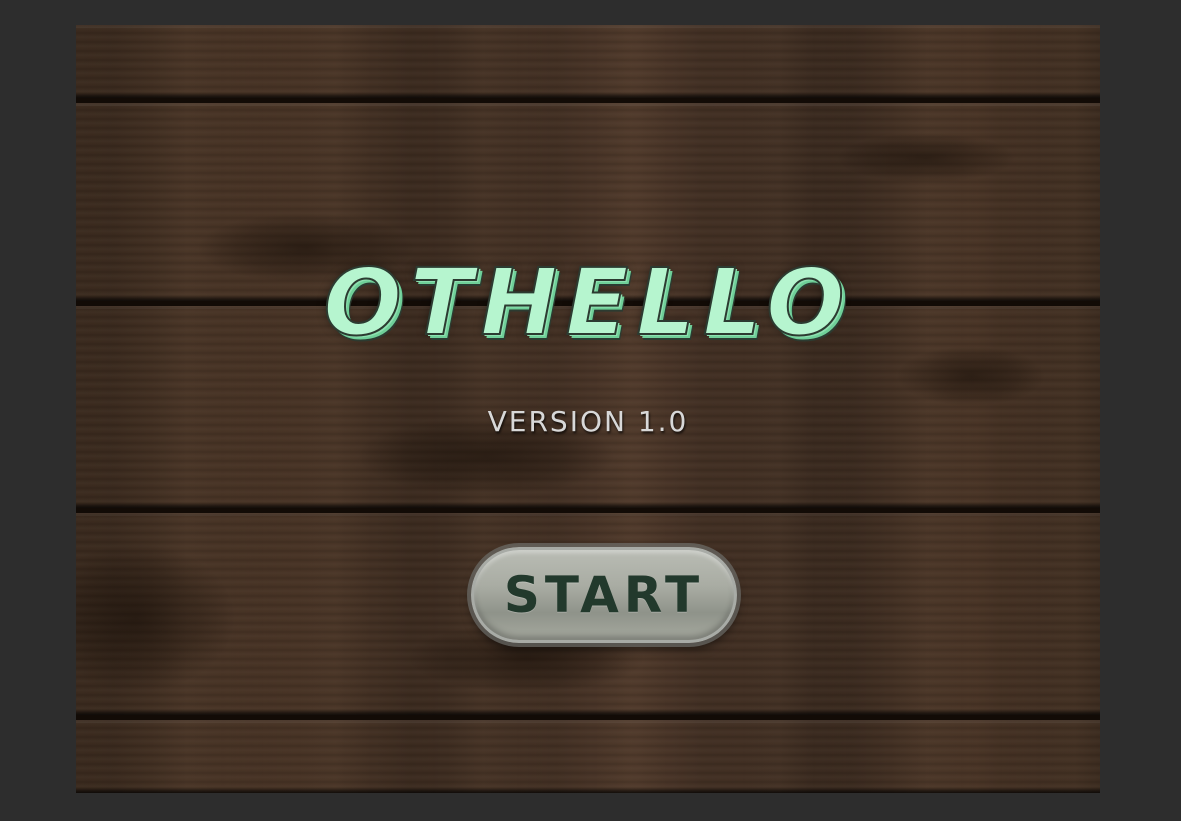  I want to click on start-button: START, so click(604, 595).